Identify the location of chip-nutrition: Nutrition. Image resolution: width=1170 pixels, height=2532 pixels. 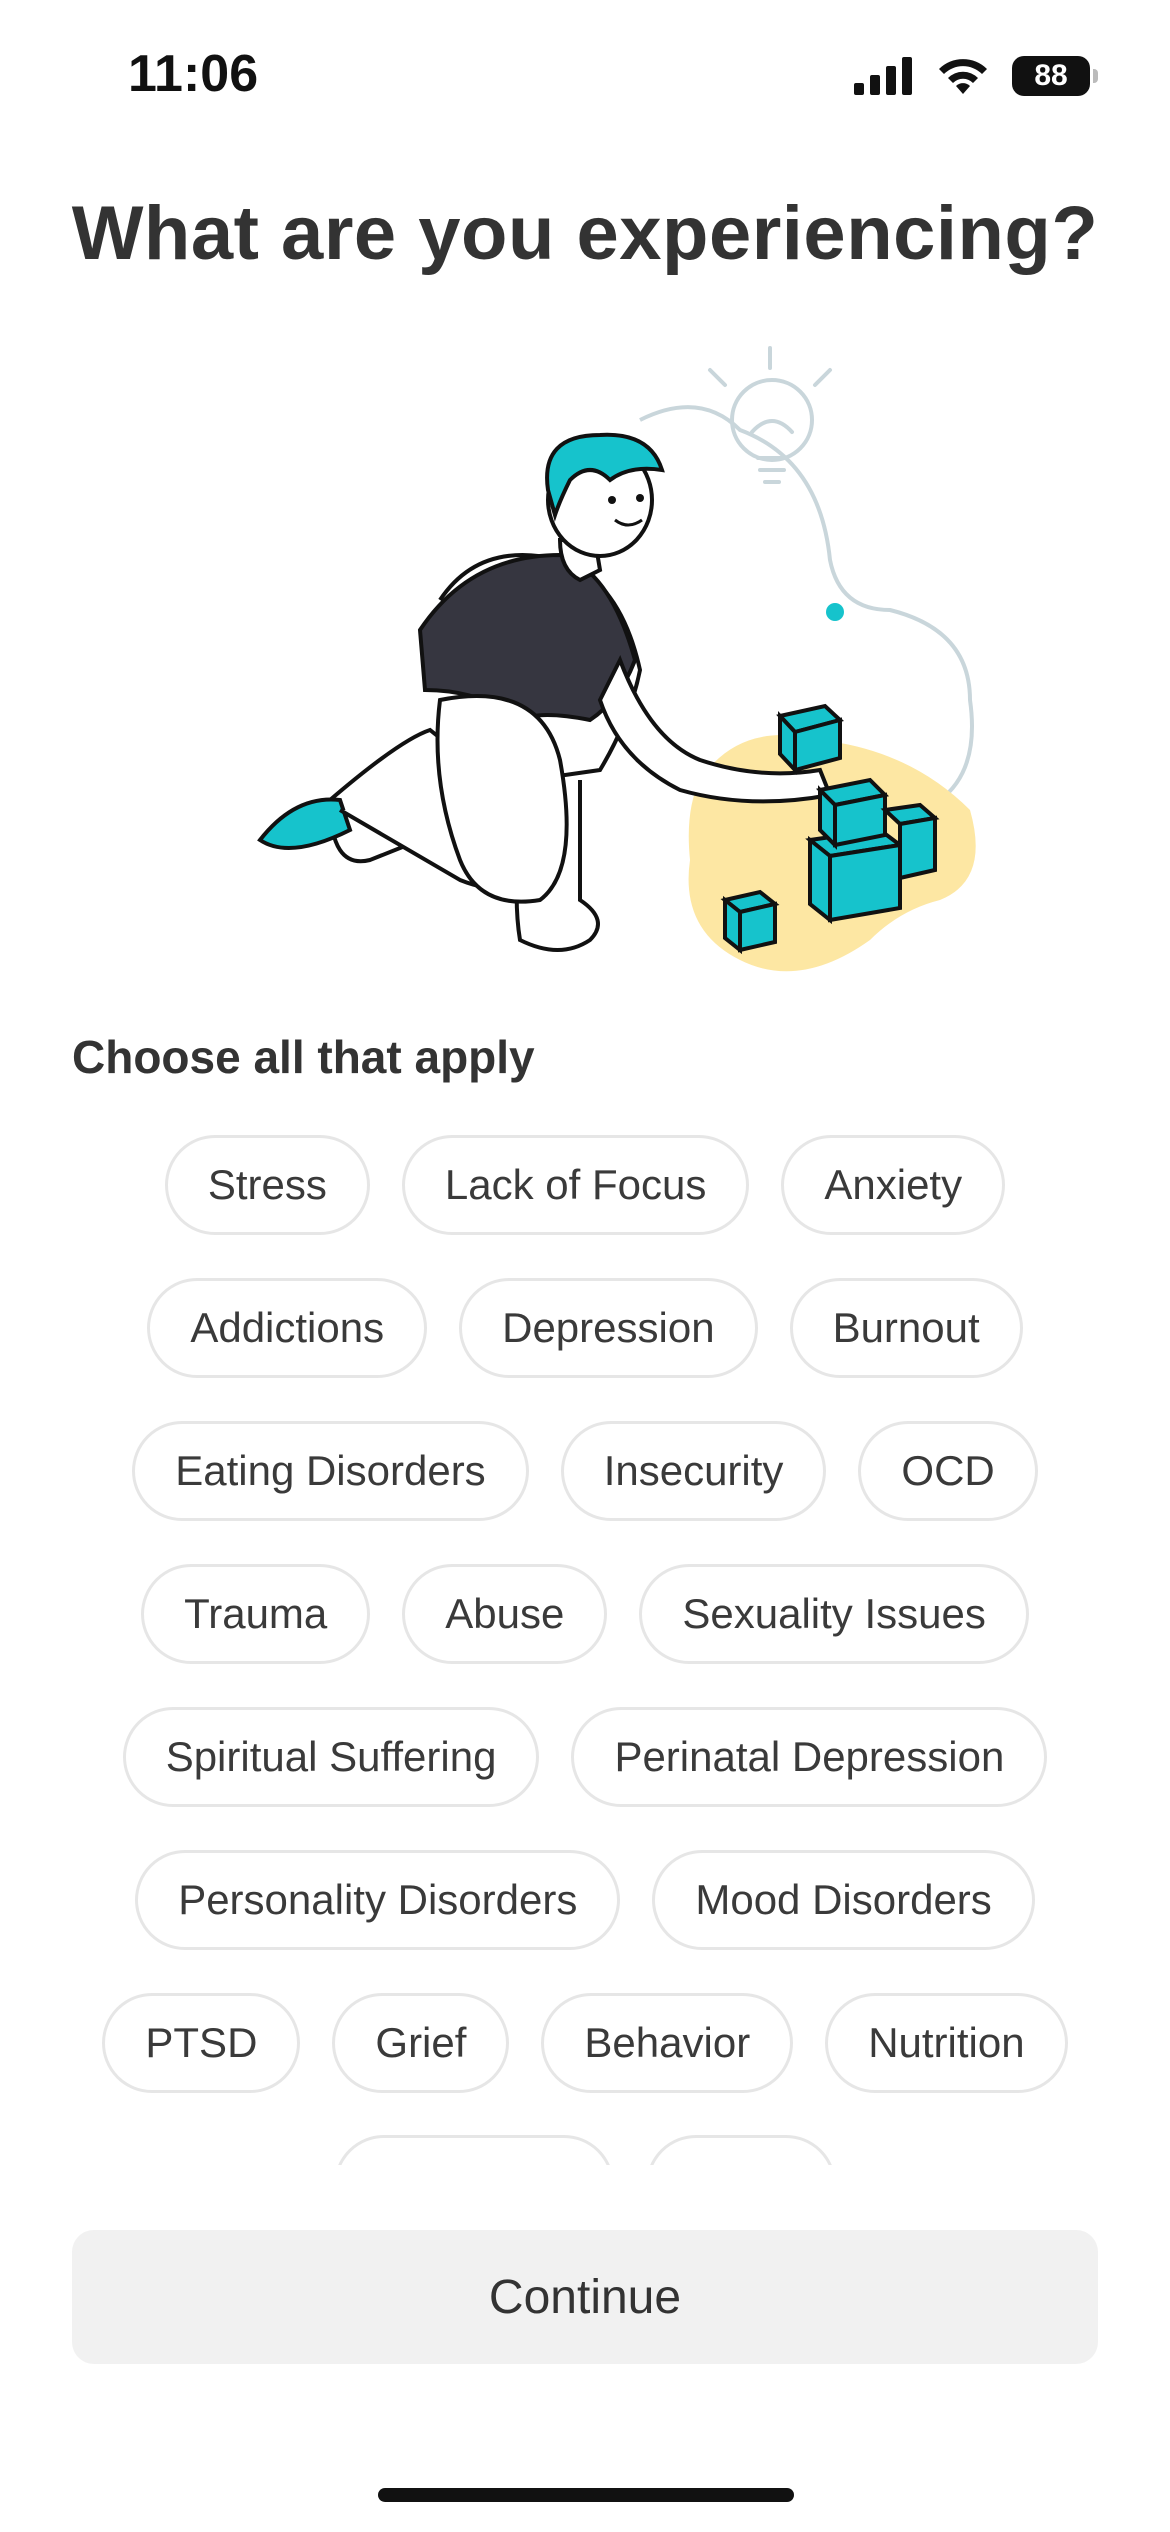
(946, 2043).